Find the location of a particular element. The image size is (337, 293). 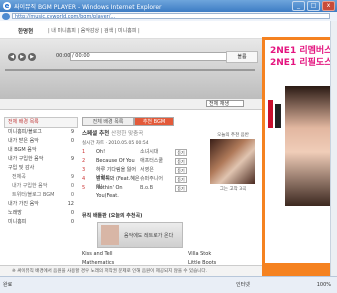

top-nav: 한명현 | 내 미니홈피 | 음악감상 | 검색 | 미니홈피 | is located at coordinates (131, 30).